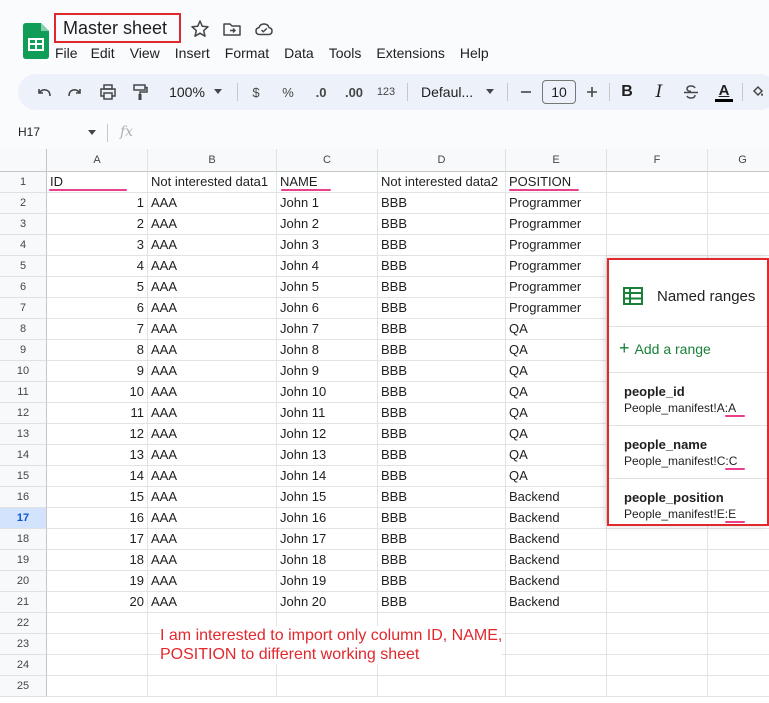 Image resolution: width=769 pixels, height=703 pixels. Describe the element at coordinates (97, 308) in the screenshot. I see `cell: 6` at that location.